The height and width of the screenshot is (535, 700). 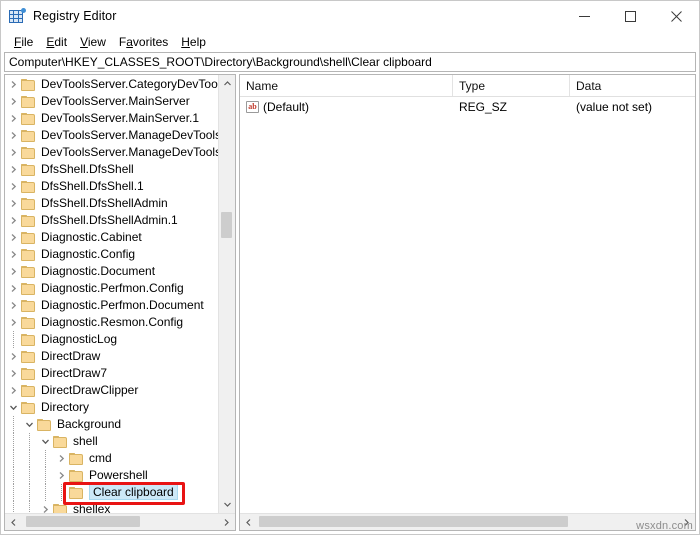 What do you see at coordinates (584, 16) in the screenshot?
I see `minimize-button` at bounding box center [584, 16].